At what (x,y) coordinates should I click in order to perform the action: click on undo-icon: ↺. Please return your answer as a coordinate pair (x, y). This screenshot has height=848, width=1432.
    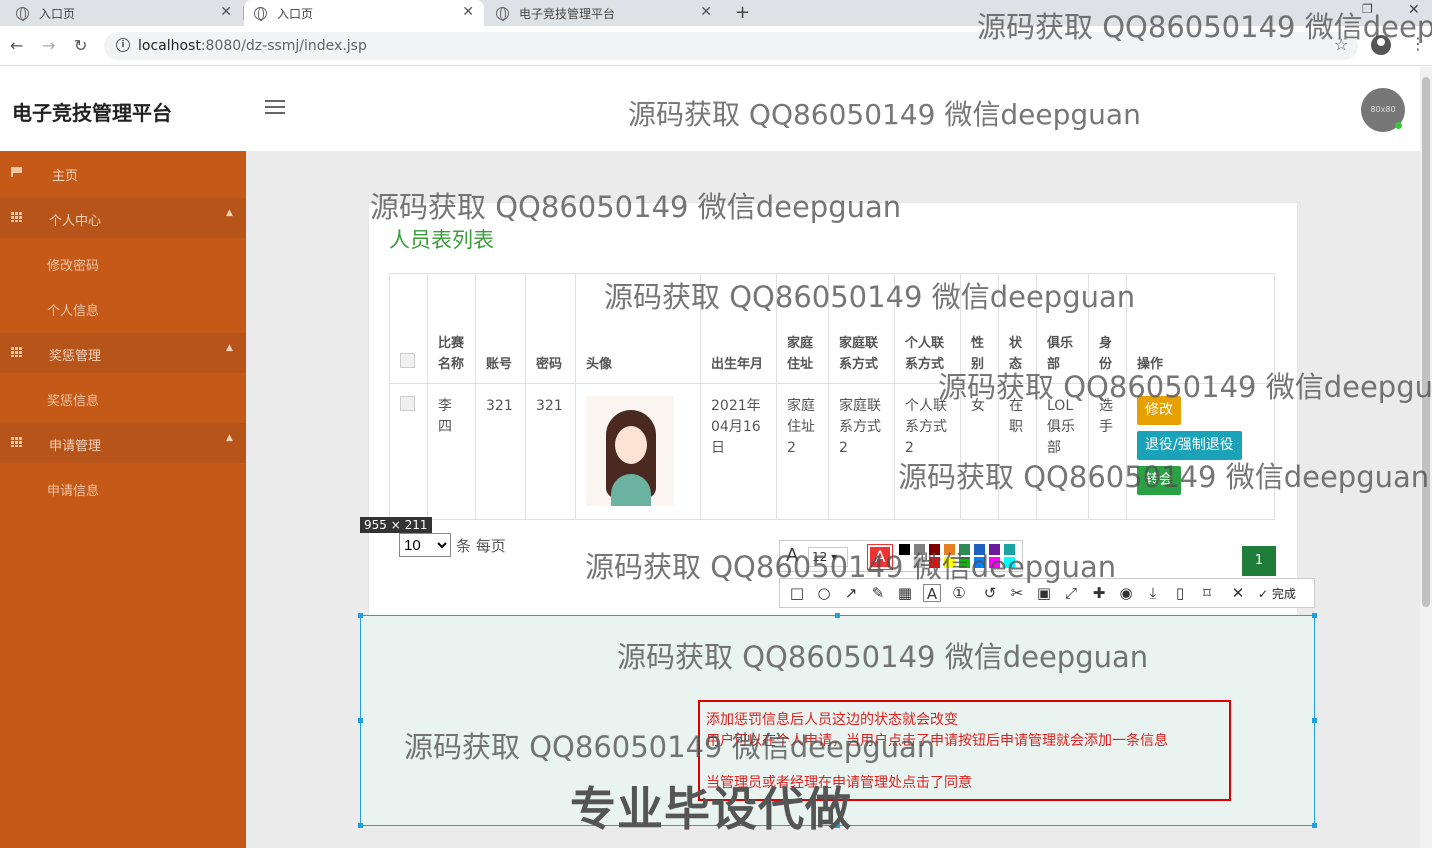
    Looking at the image, I should click on (990, 593).